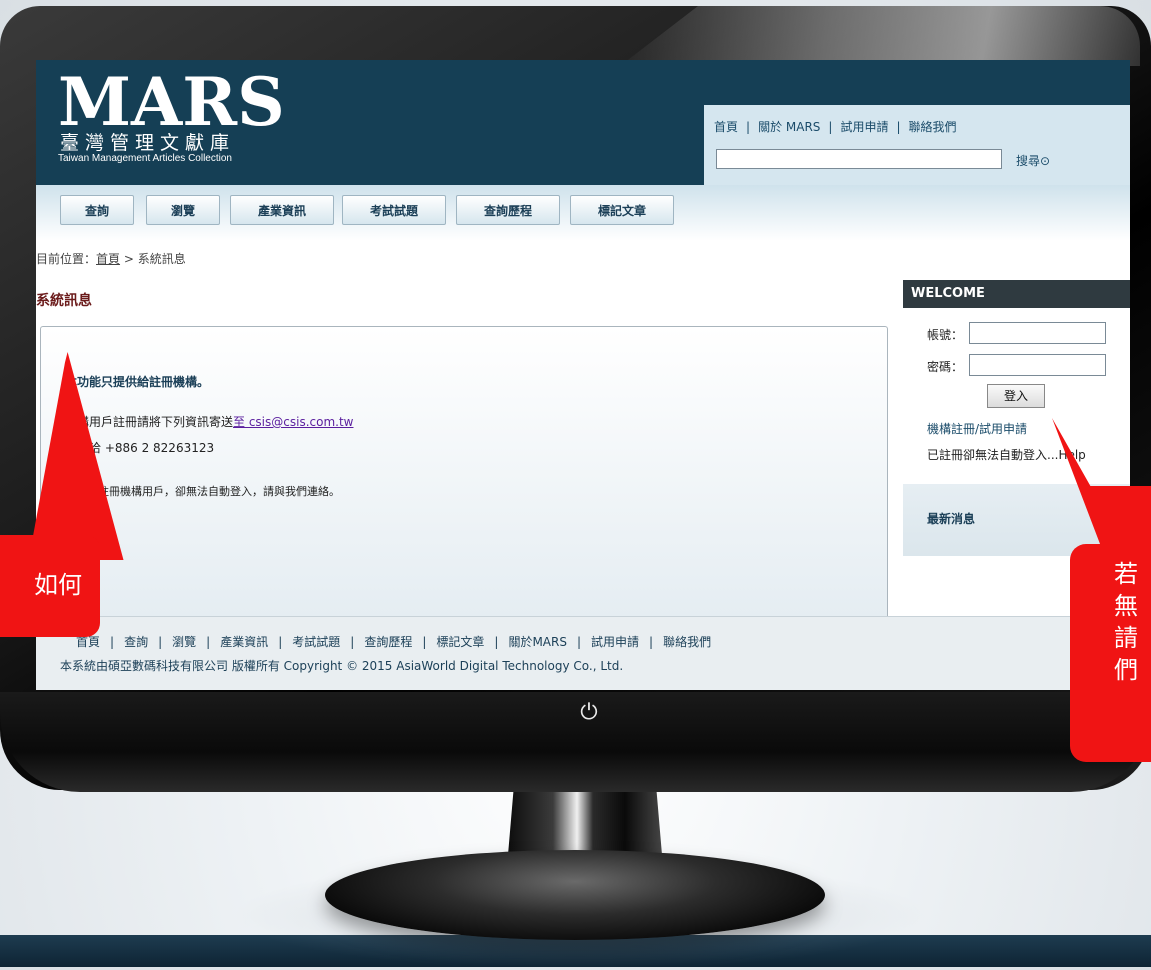 This screenshot has height=970, width=1151. Describe the element at coordinates (1126, 670) in the screenshot. I see `callout-right-line: 們` at that location.